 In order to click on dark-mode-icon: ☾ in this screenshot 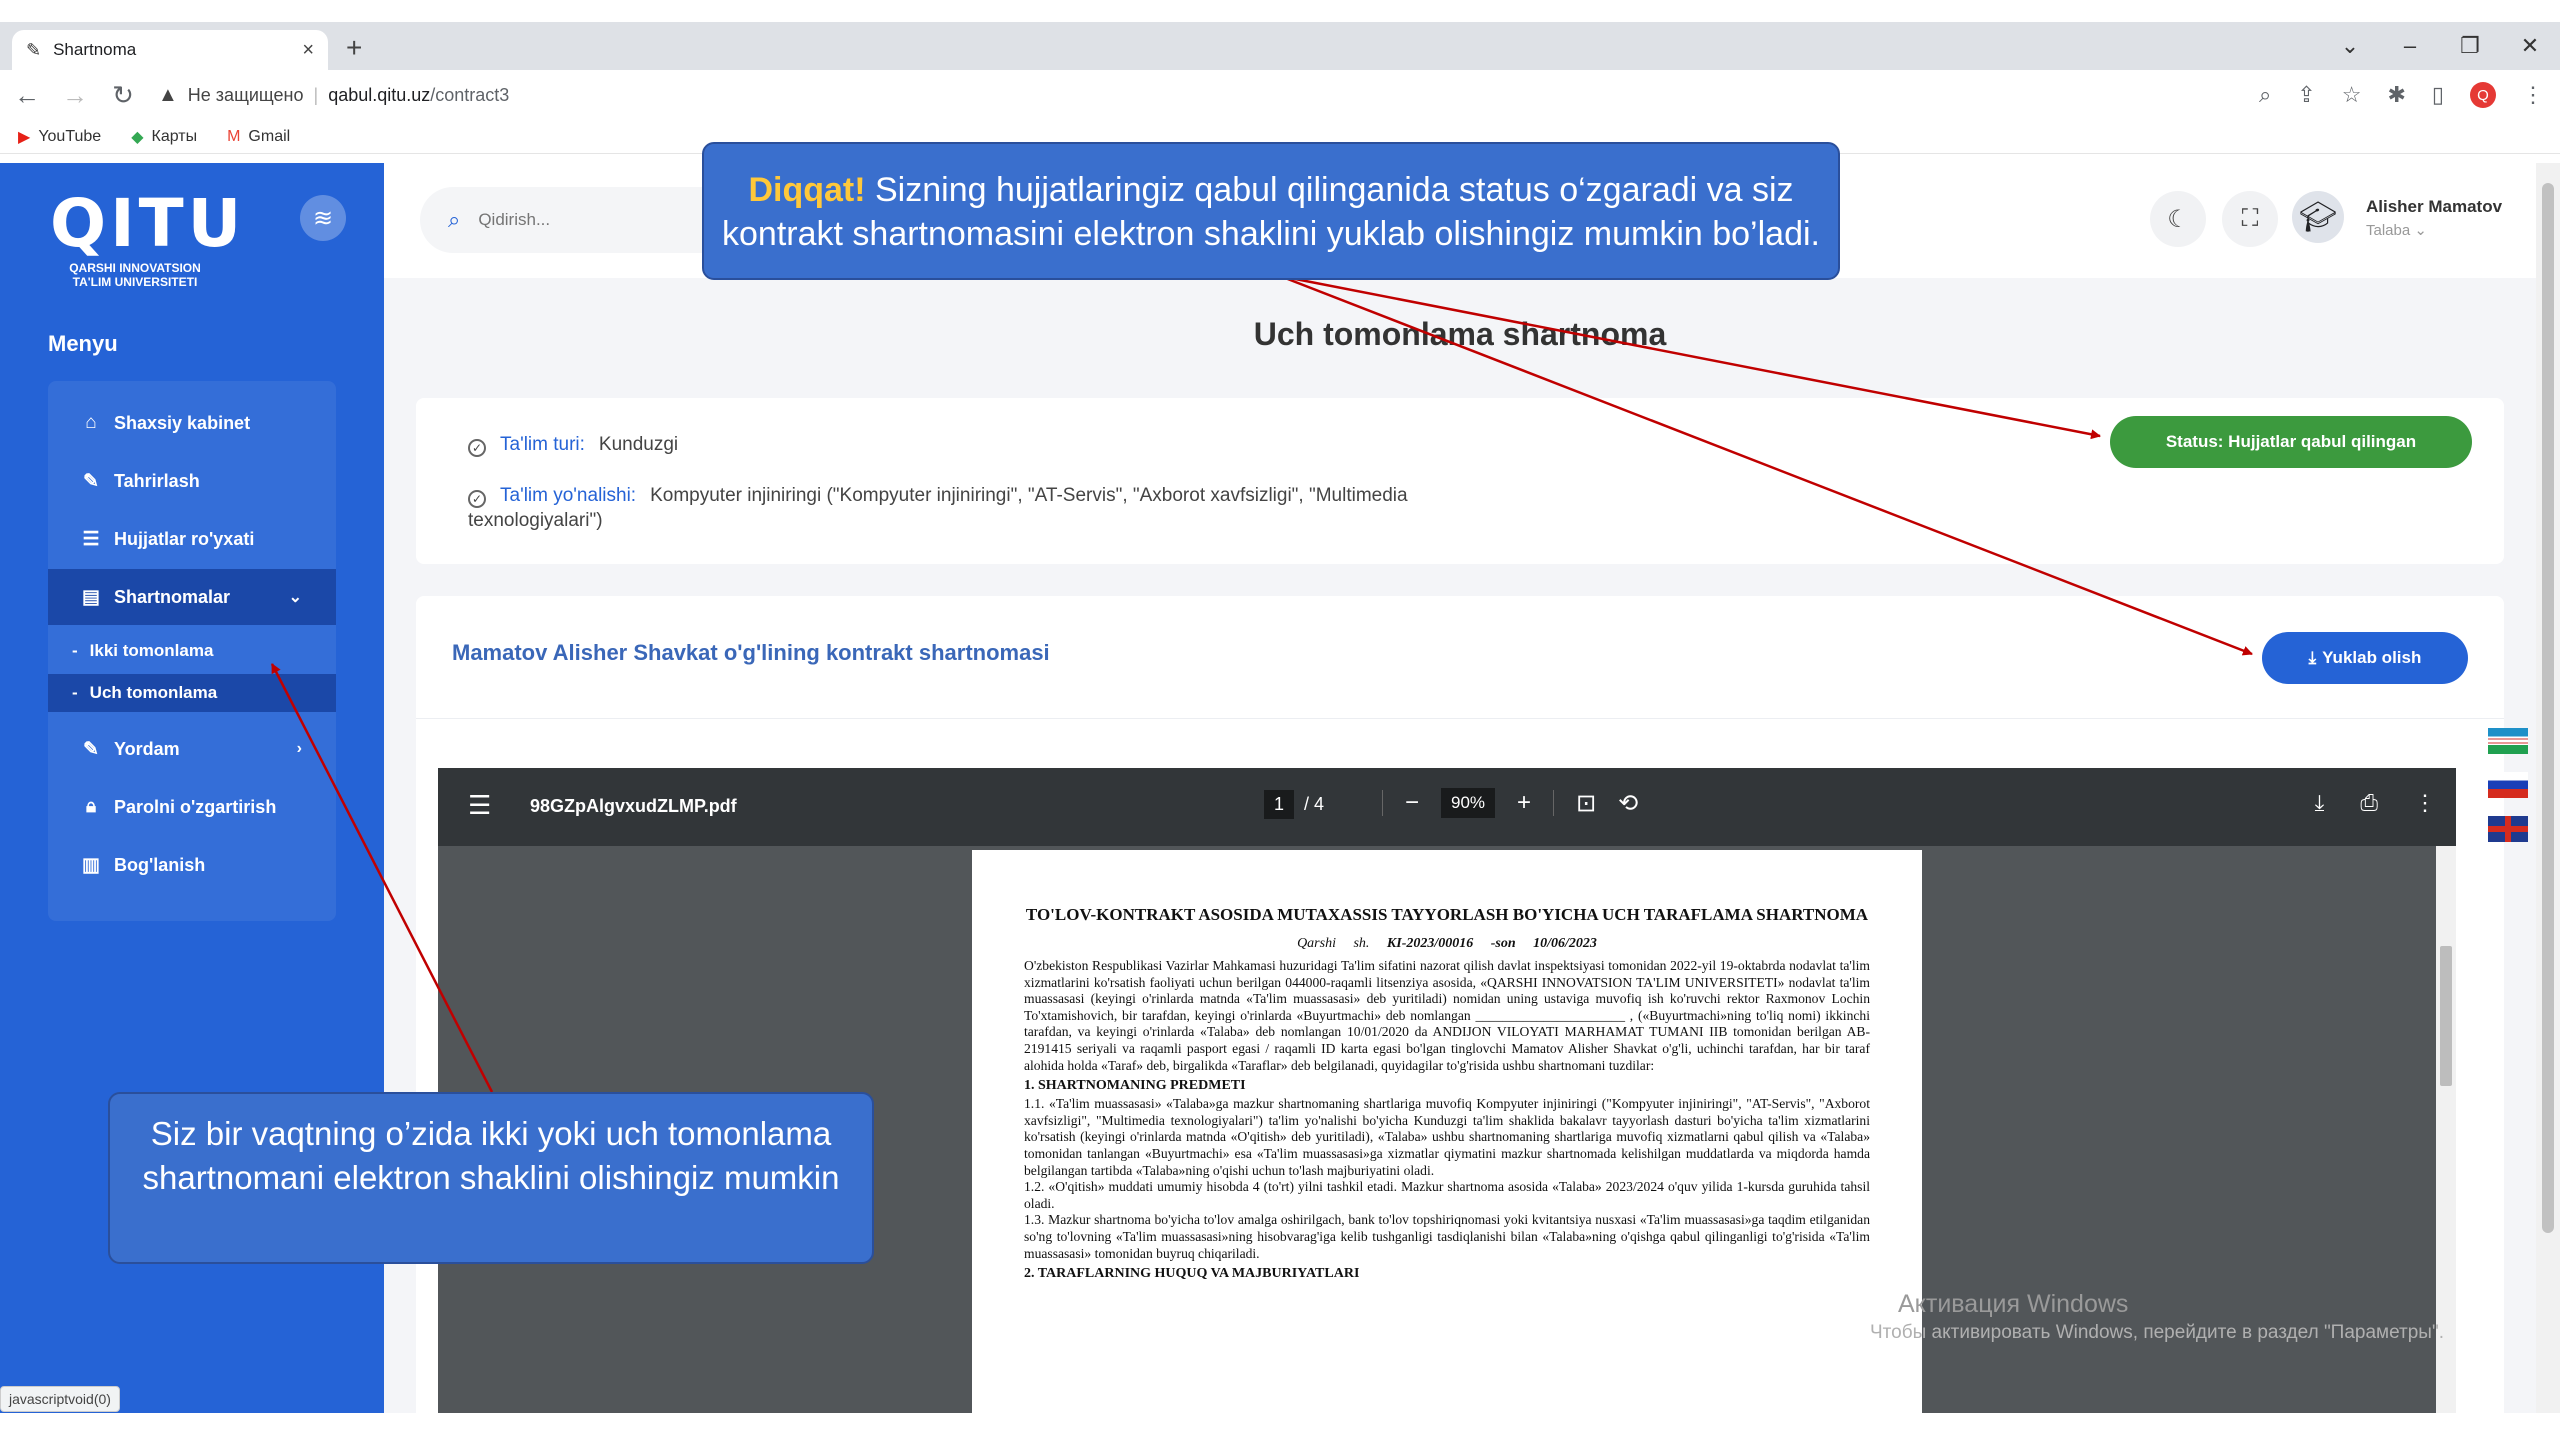, I will do `click(2178, 219)`.